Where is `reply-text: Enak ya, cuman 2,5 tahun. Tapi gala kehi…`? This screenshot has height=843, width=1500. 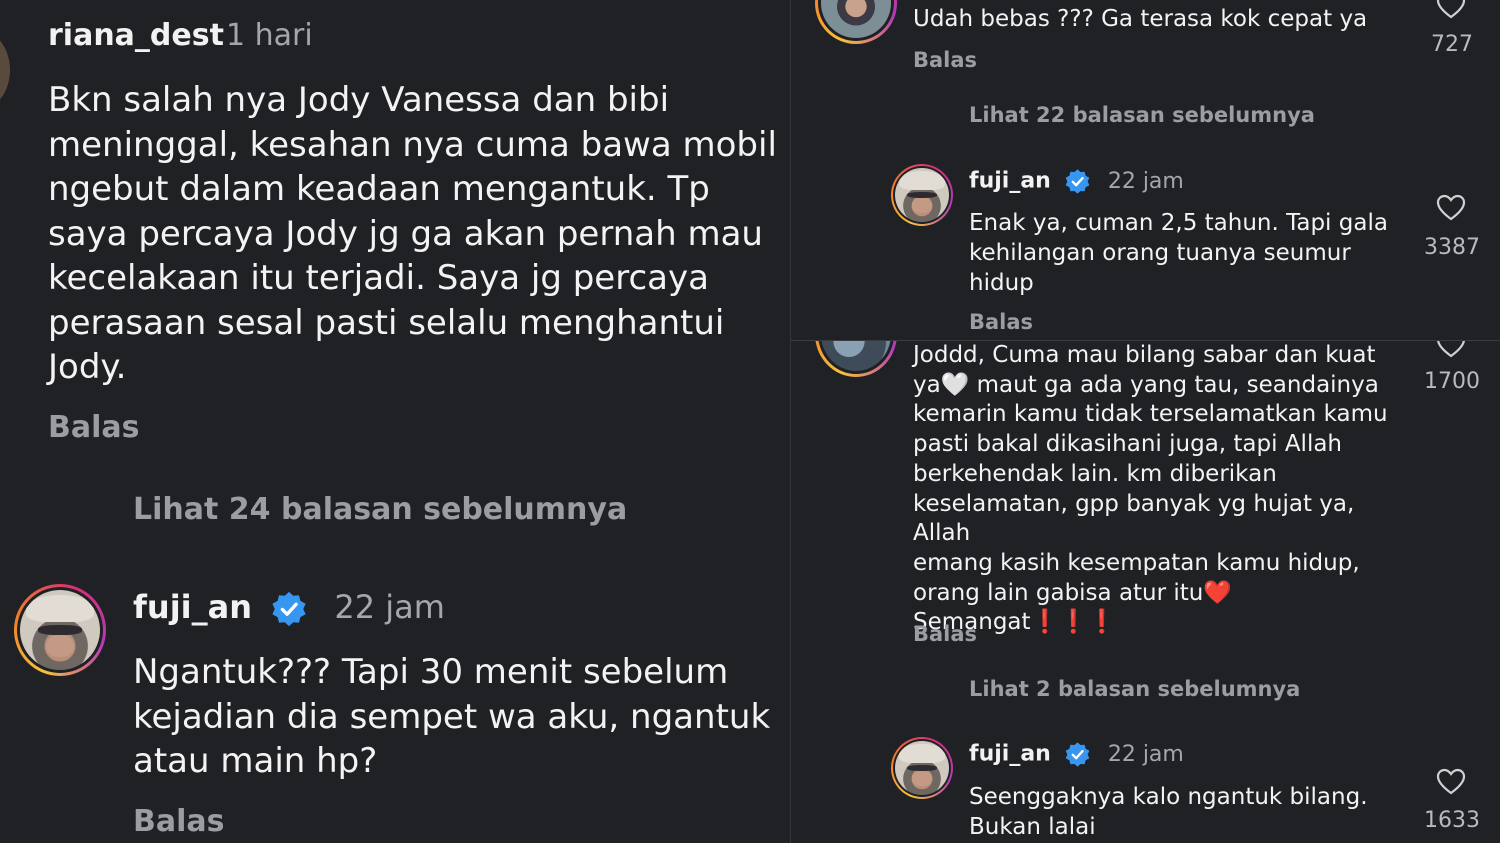
reply-text: Enak ya, cuman 2,5 tahun. Tapi gala kehi… is located at coordinates (1178, 253).